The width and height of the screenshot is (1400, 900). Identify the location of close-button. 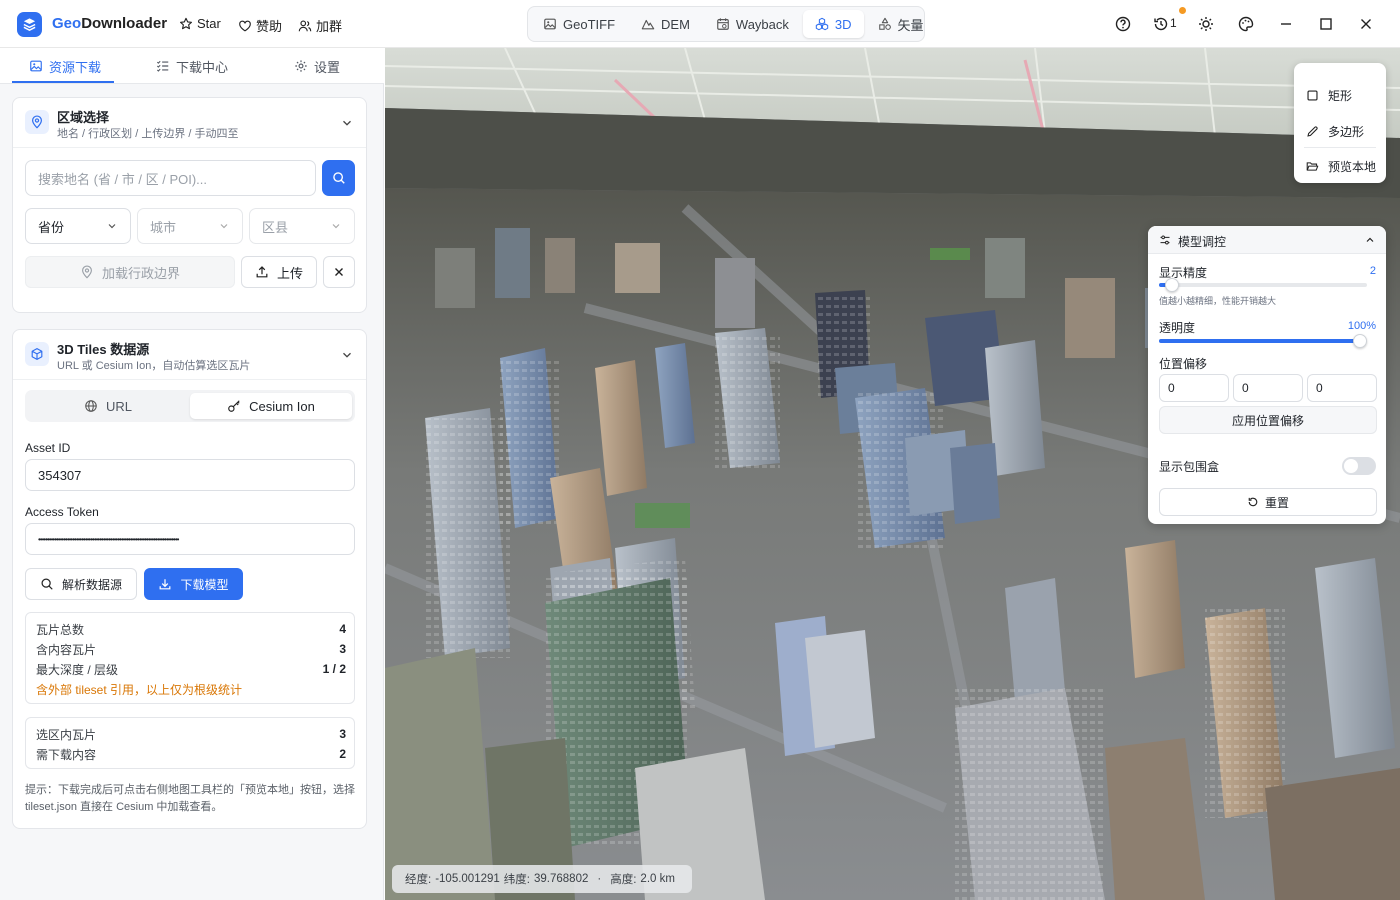
(1366, 24).